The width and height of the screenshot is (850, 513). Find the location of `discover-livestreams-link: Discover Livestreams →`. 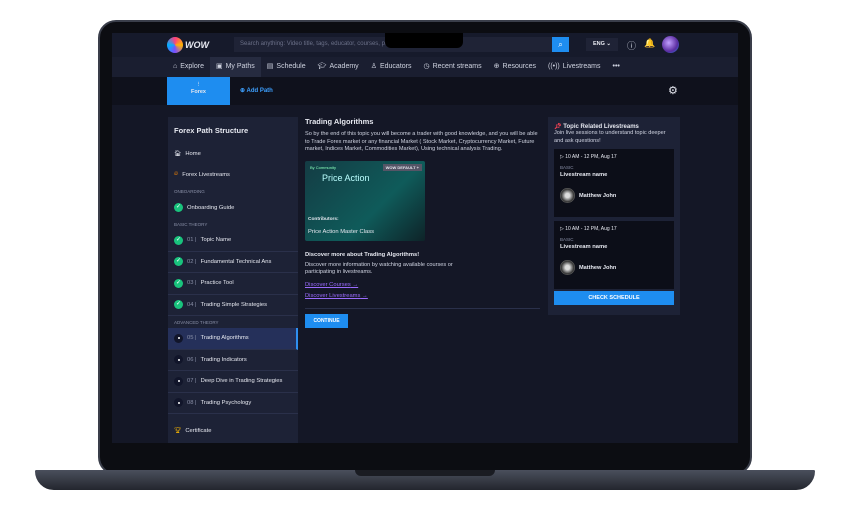

discover-livestreams-link: Discover Livestreams → is located at coordinates (422, 296).